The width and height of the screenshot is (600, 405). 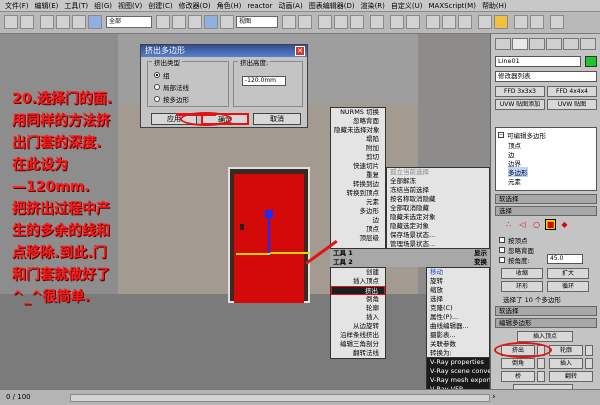 What do you see at coordinates (564, 224) in the screenshot?
I see `element-mode-icon: ◆` at bounding box center [564, 224].